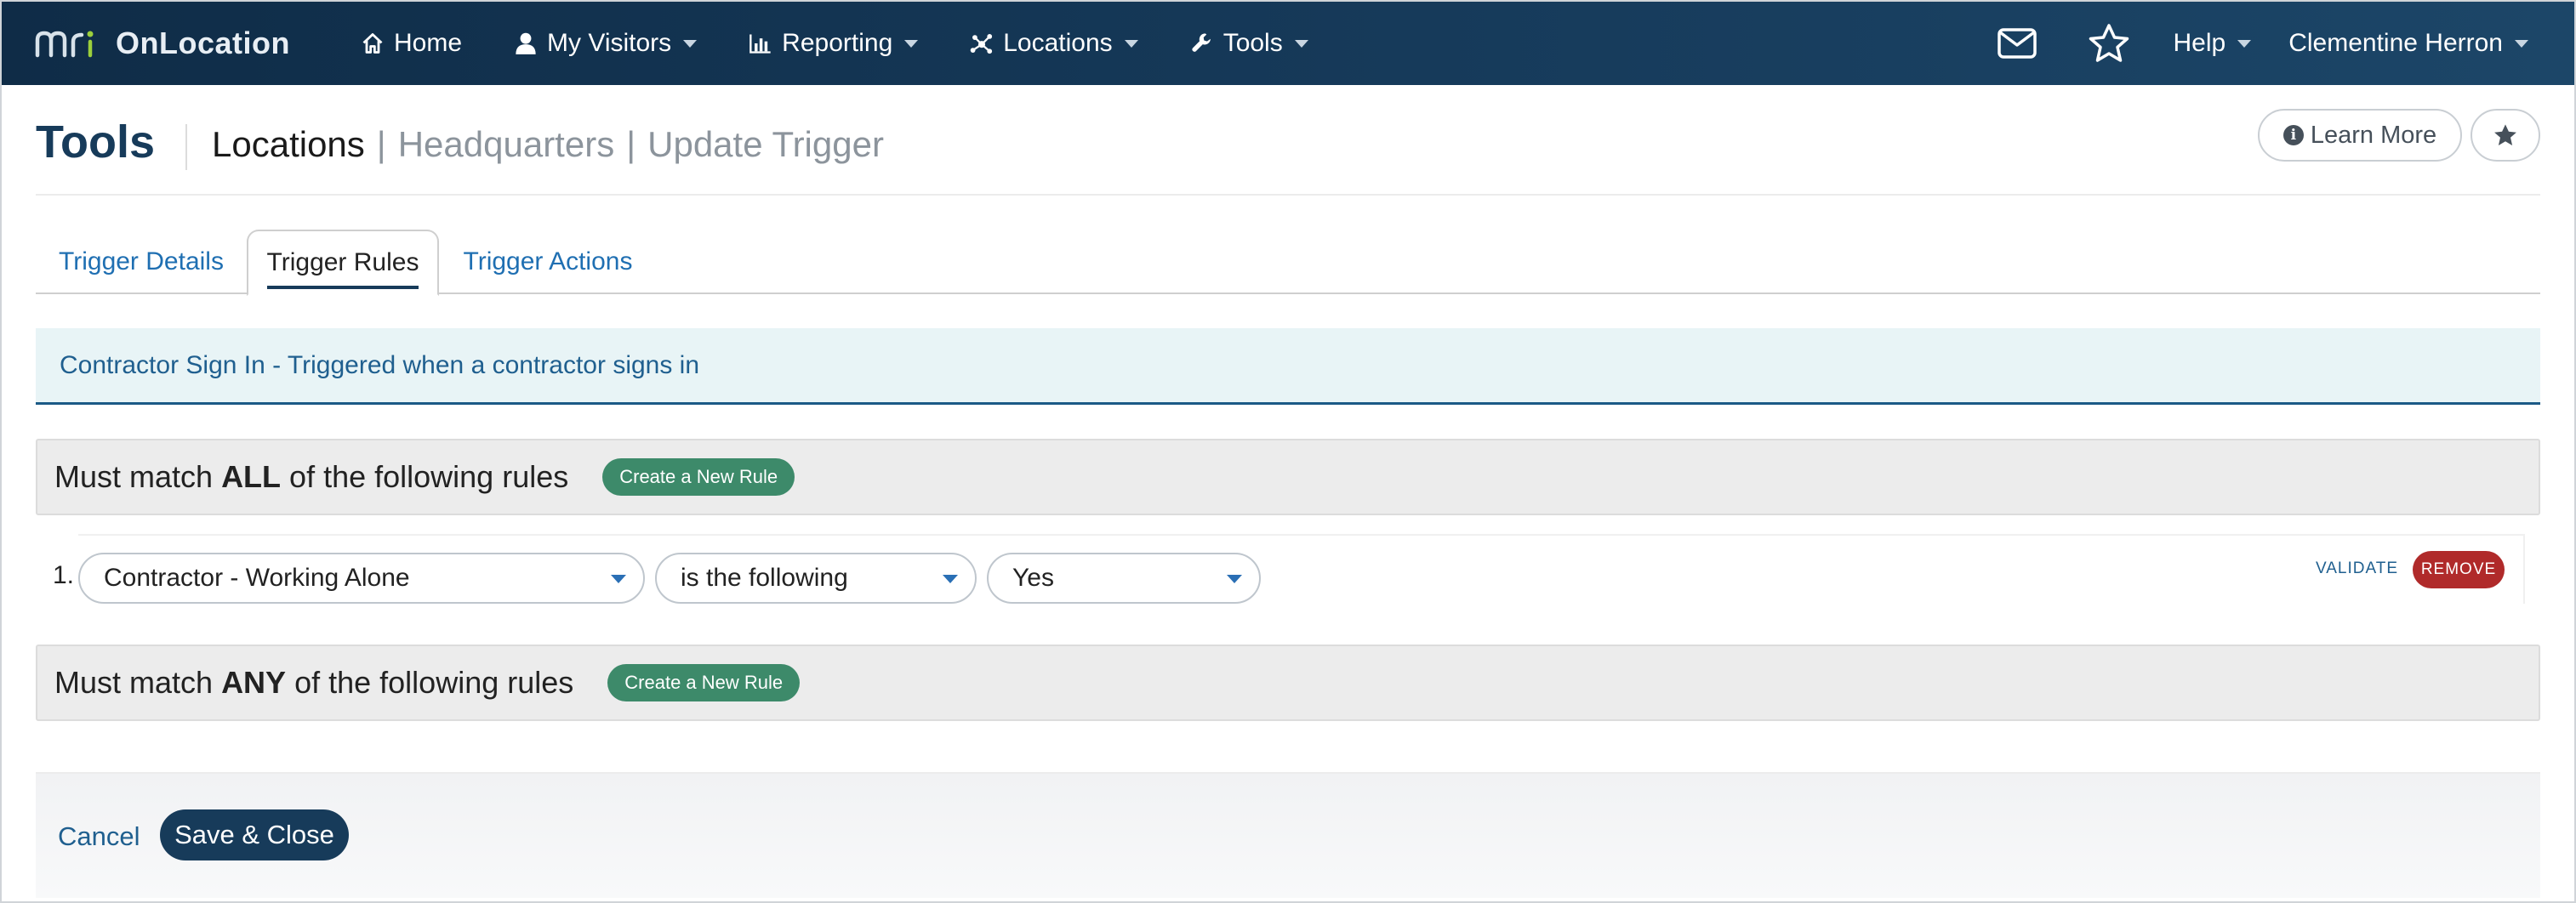  I want to click on page-title: Tools, so click(96, 142).